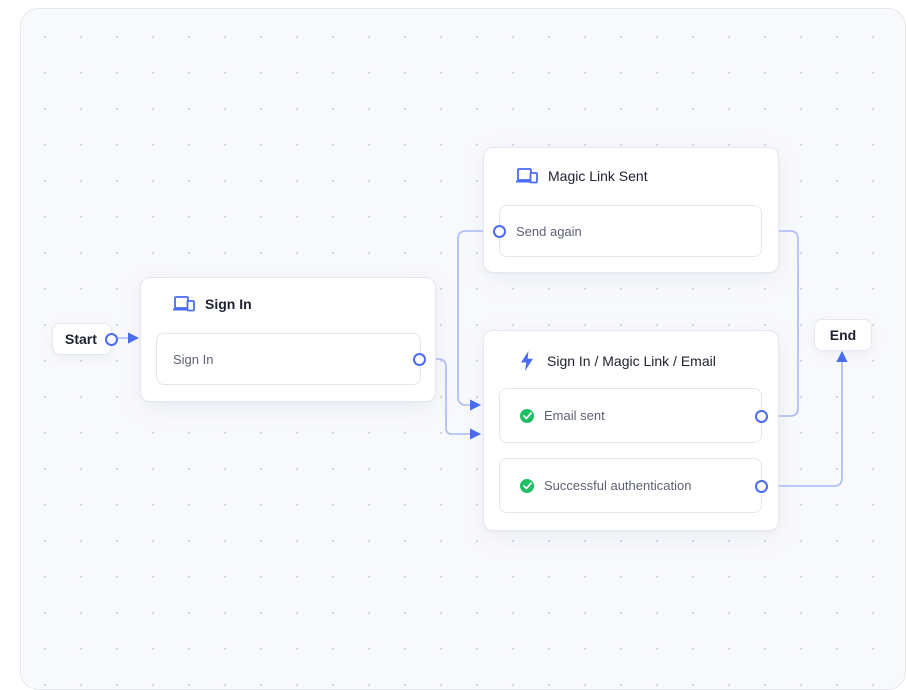 The width and height of the screenshot is (908, 690). What do you see at coordinates (111, 339) in the screenshot?
I see `start-output-port` at bounding box center [111, 339].